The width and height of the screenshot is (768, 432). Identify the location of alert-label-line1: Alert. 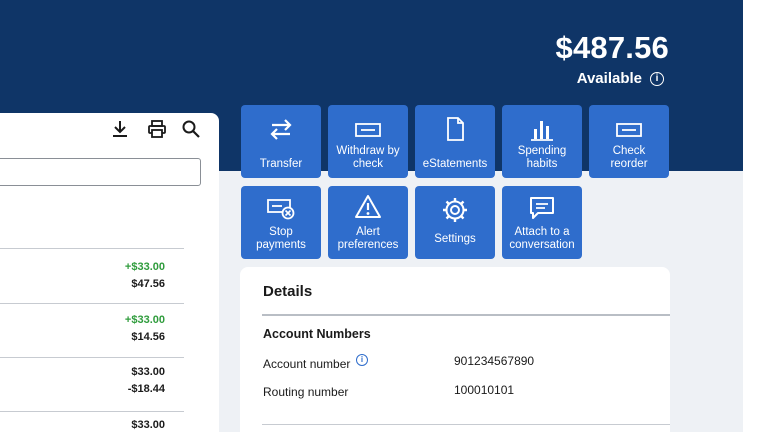
(368, 232).